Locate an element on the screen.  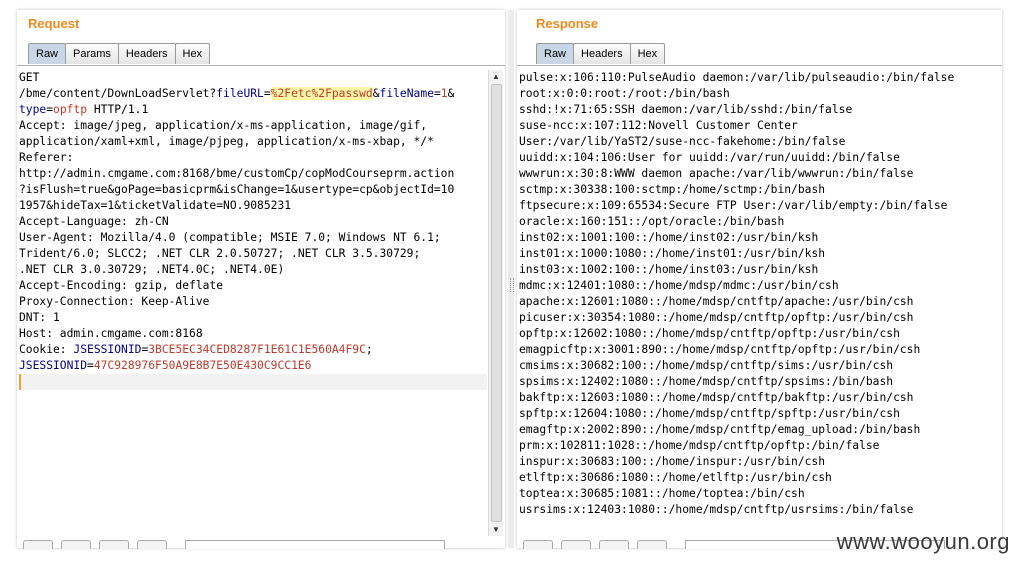
scroll-thumb is located at coordinates (496, 303).